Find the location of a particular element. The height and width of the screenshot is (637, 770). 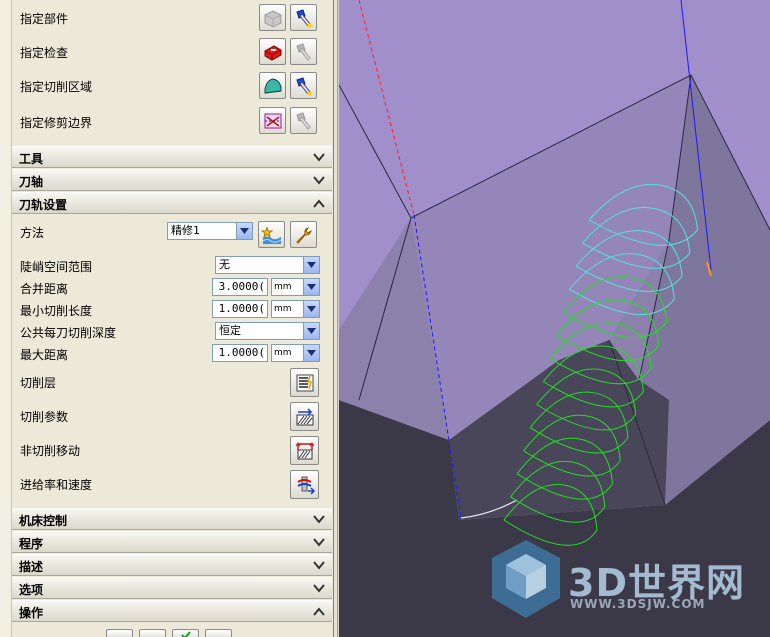

select-trim-boundary-button is located at coordinates (272, 120).